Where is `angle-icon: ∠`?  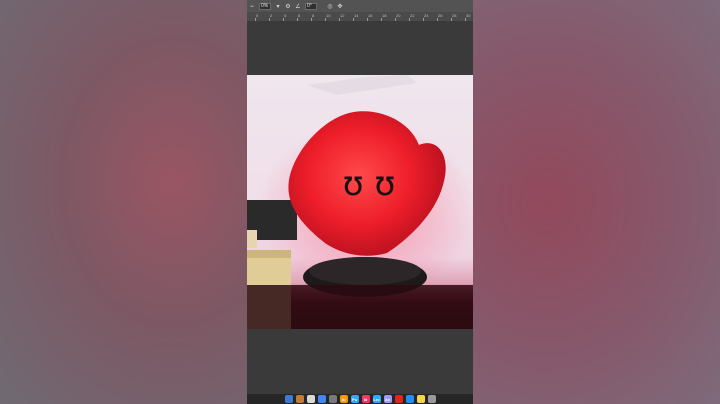
angle-icon: ∠ is located at coordinates (298, 6).